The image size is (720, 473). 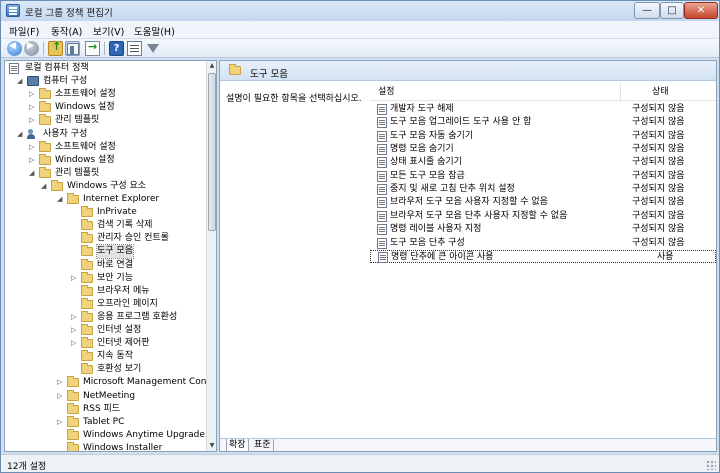 I want to click on description-text: 설명이 필요한 항목을 선택하십시오., so click(x=294, y=99).